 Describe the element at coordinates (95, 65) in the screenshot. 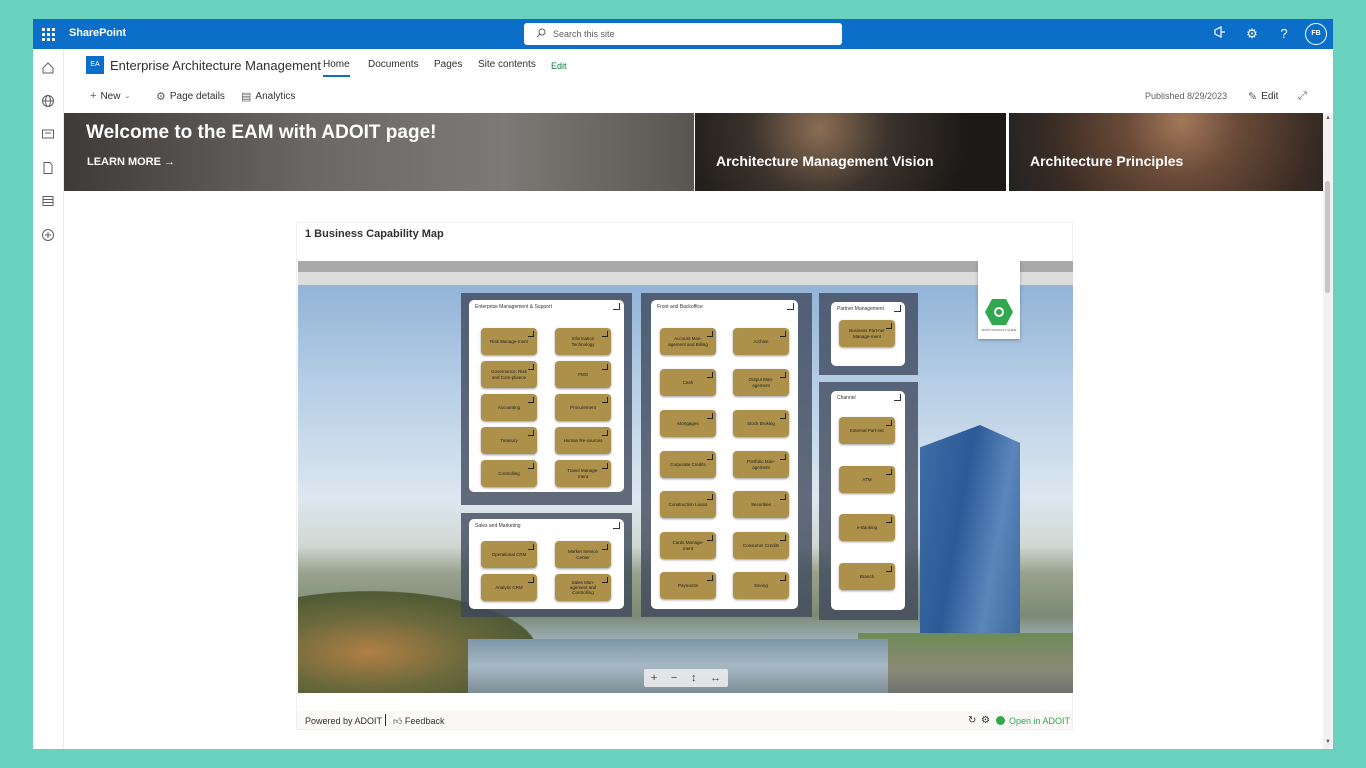

I see `site-logo: EA` at that location.